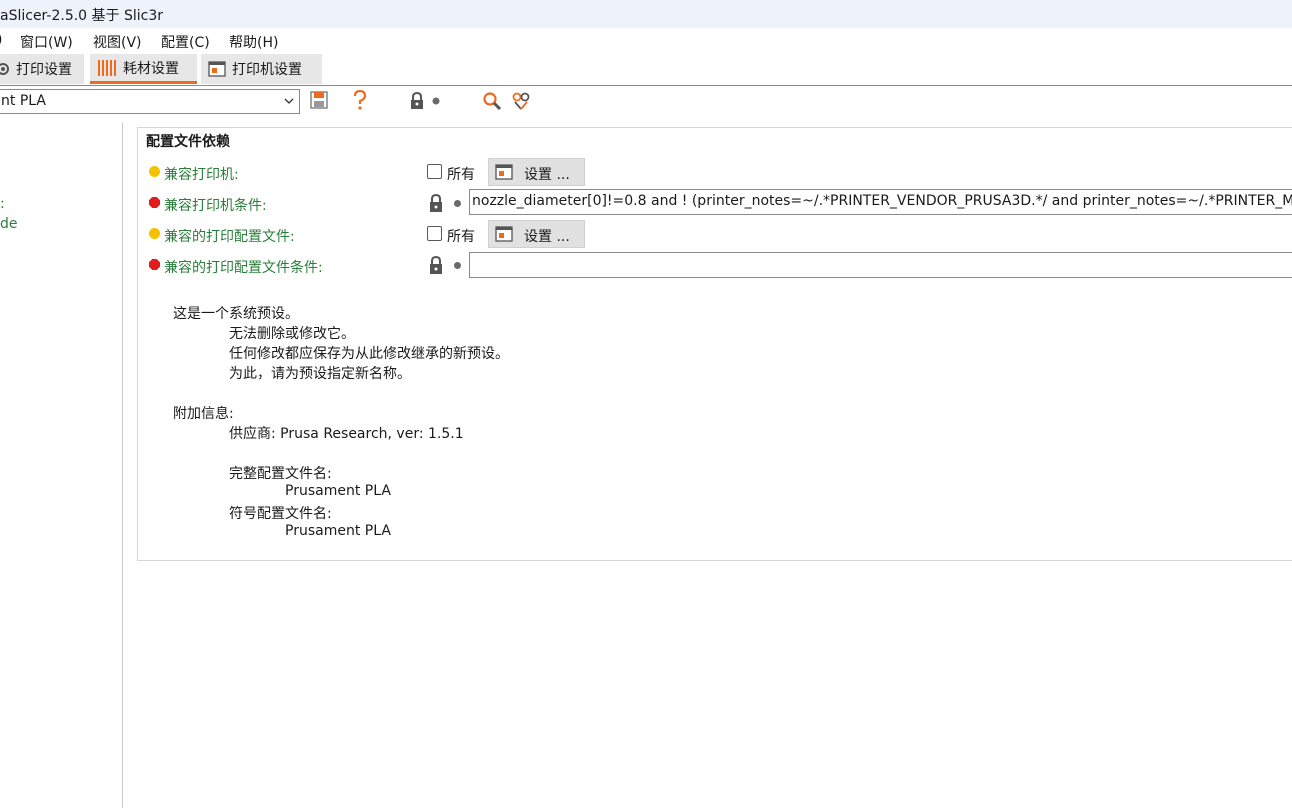  What do you see at coordinates (521, 101) in the screenshot?
I see `compare-presets-icon` at bounding box center [521, 101].